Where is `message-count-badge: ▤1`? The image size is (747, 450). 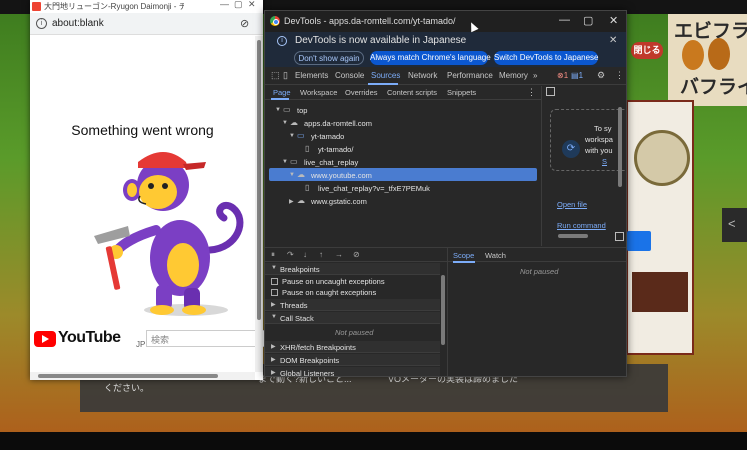
message-count-badge: ▤1 is located at coordinates (577, 75).